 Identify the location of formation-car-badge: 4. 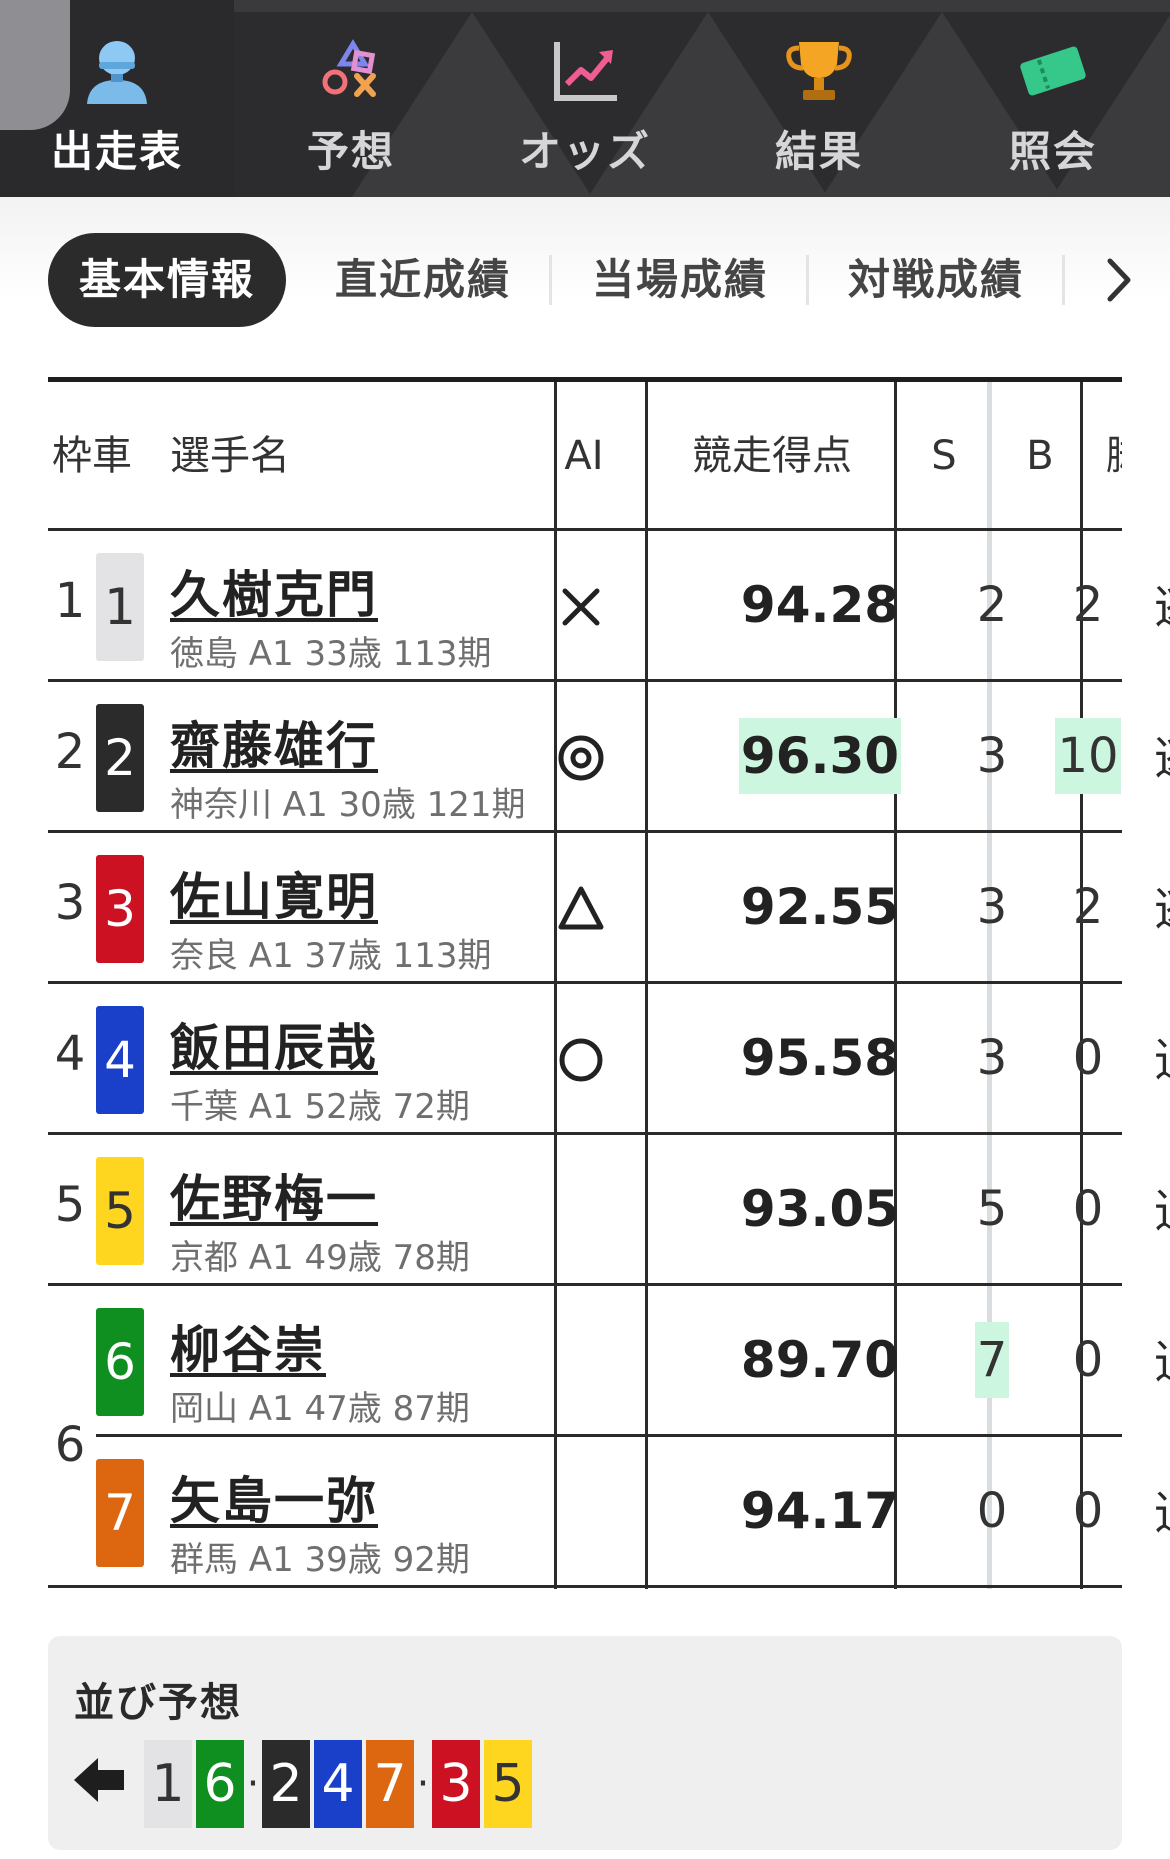
(338, 1784).